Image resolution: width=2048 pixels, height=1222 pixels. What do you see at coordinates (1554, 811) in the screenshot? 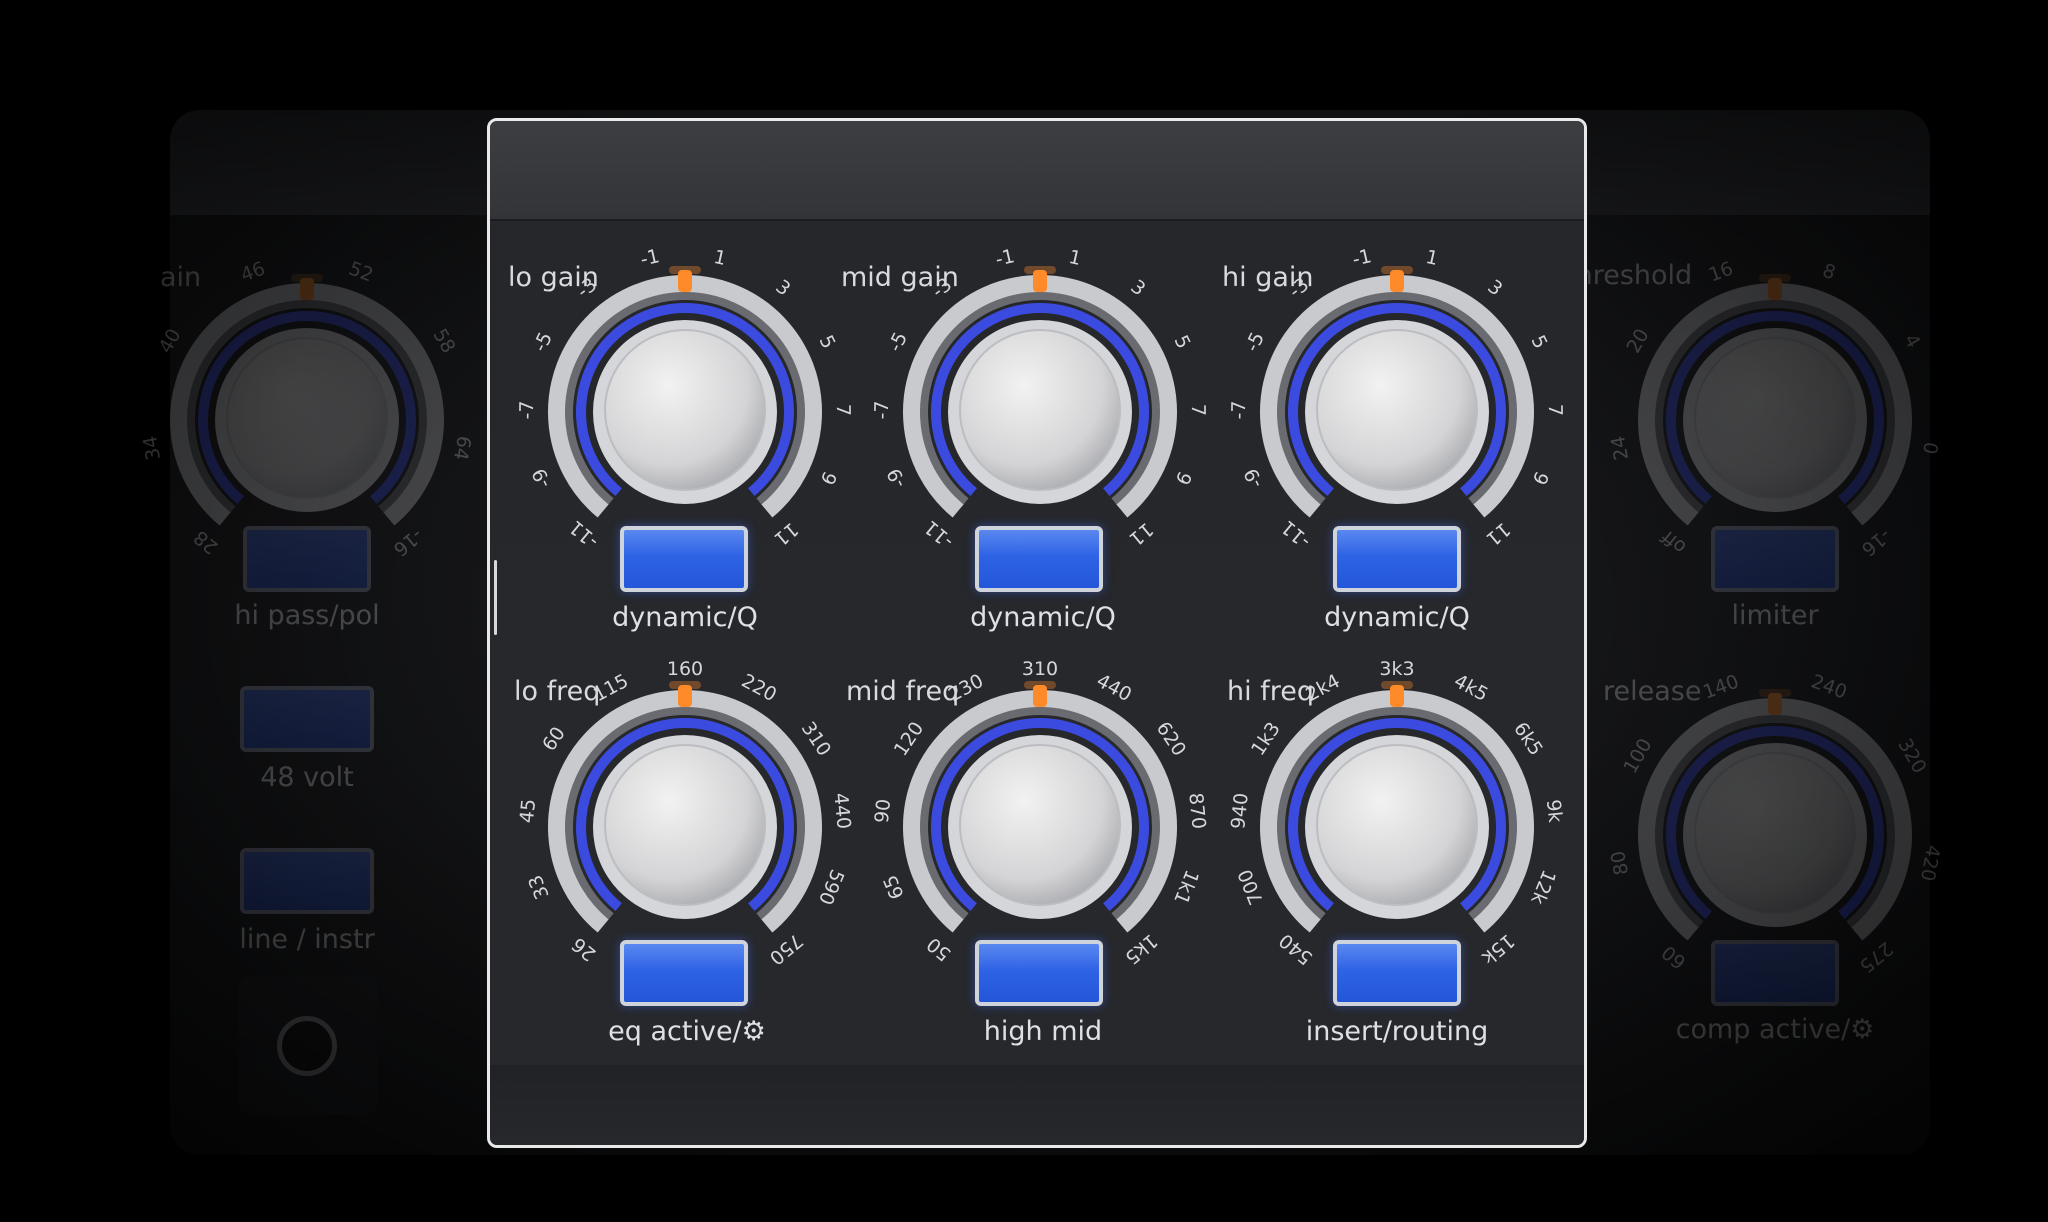
I see `dial-tick-label: 9k` at bounding box center [1554, 811].